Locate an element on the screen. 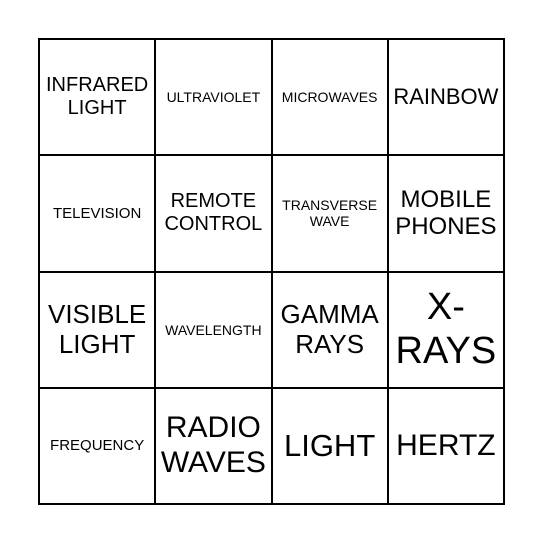 The width and height of the screenshot is (544, 544). bingo-cell: ULTRAVIOLET is located at coordinates (213, 97).